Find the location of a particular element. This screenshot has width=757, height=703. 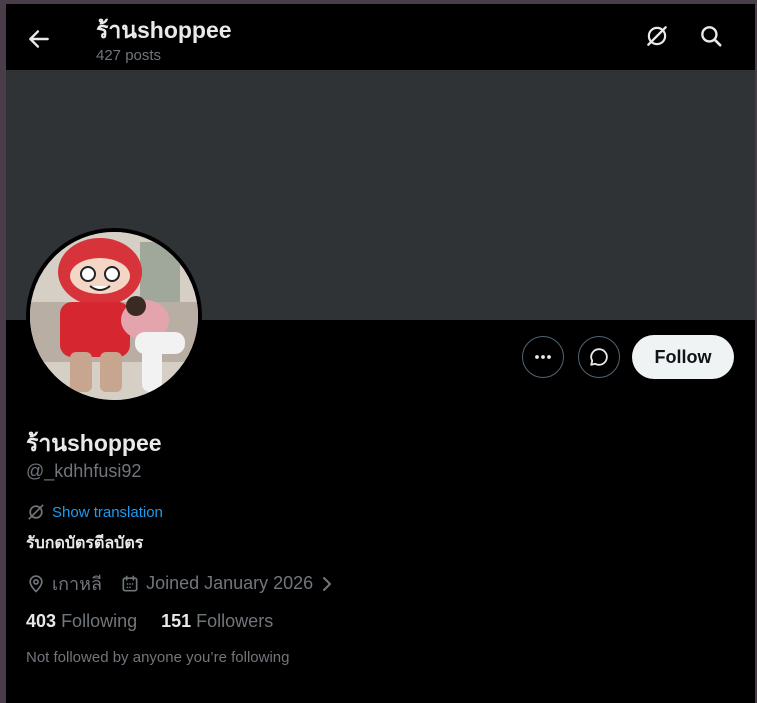

following-label: Following is located at coordinates (99, 621).